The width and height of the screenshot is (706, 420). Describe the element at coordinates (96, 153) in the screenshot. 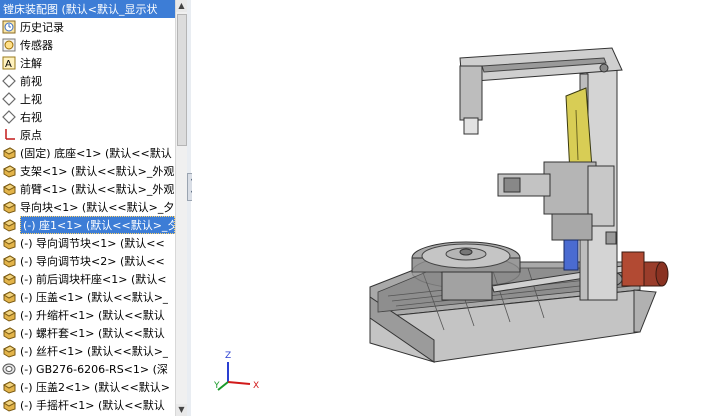

I see `tree-item-label: (固定) 底座<1> (默认<<默认` at that location.